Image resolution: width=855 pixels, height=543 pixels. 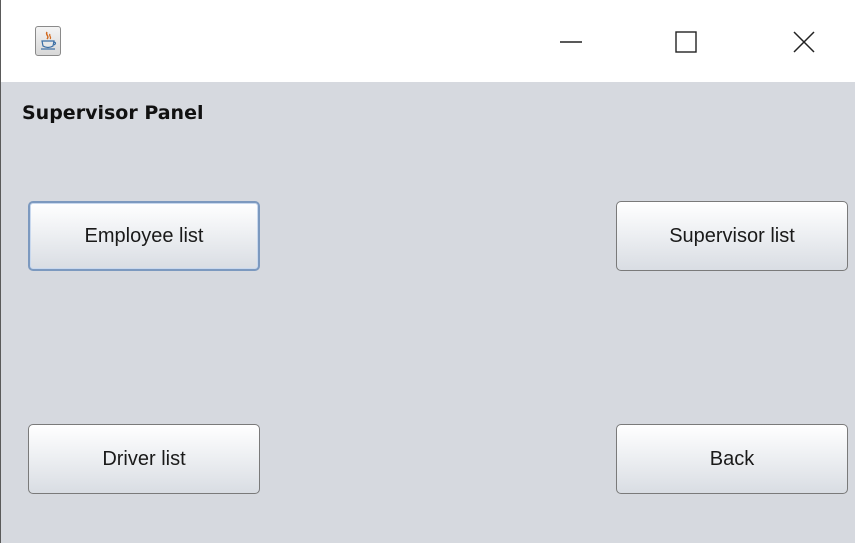 I want to click on panel-title: Supervisor Panel, so click(x=113, y=113).